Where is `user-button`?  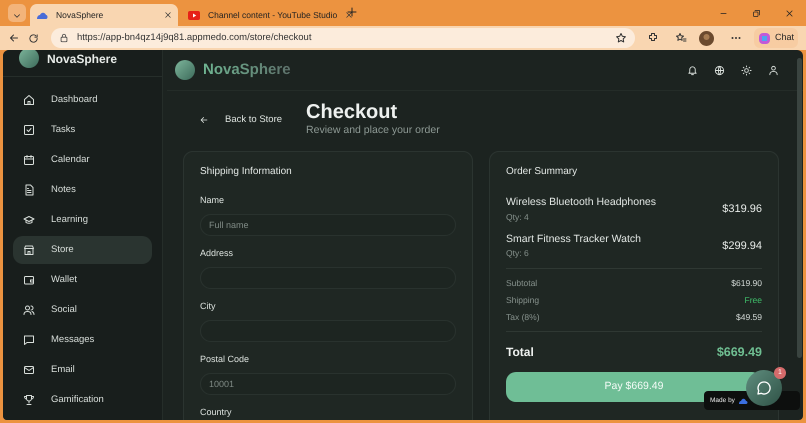
user-button is located at coordinates (773, 70).